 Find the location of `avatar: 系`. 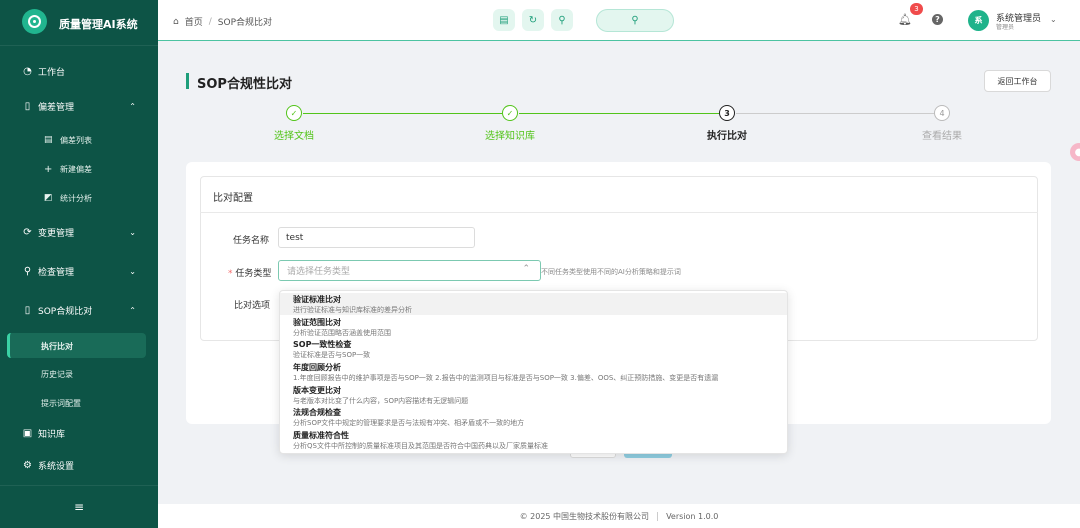

avatar: 系 is located at coordinates (978, 20).